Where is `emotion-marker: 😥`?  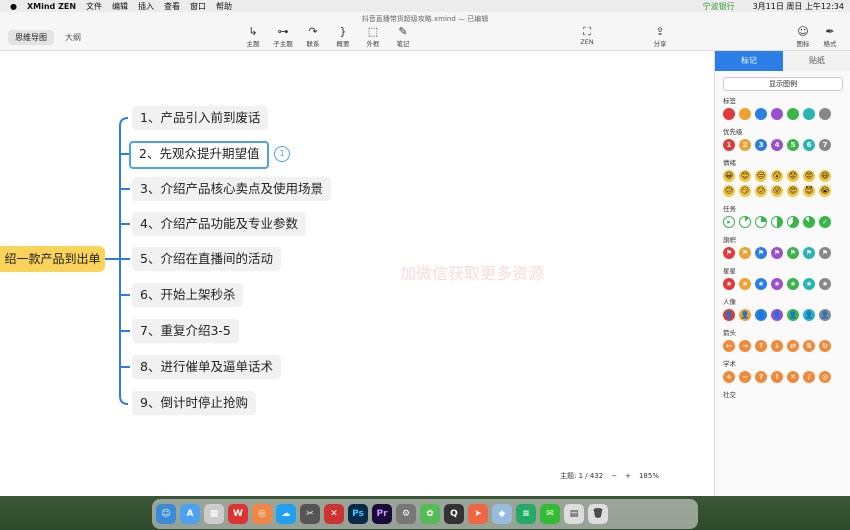
emotion-marker: 😥 is located at coordinates (729, 191).